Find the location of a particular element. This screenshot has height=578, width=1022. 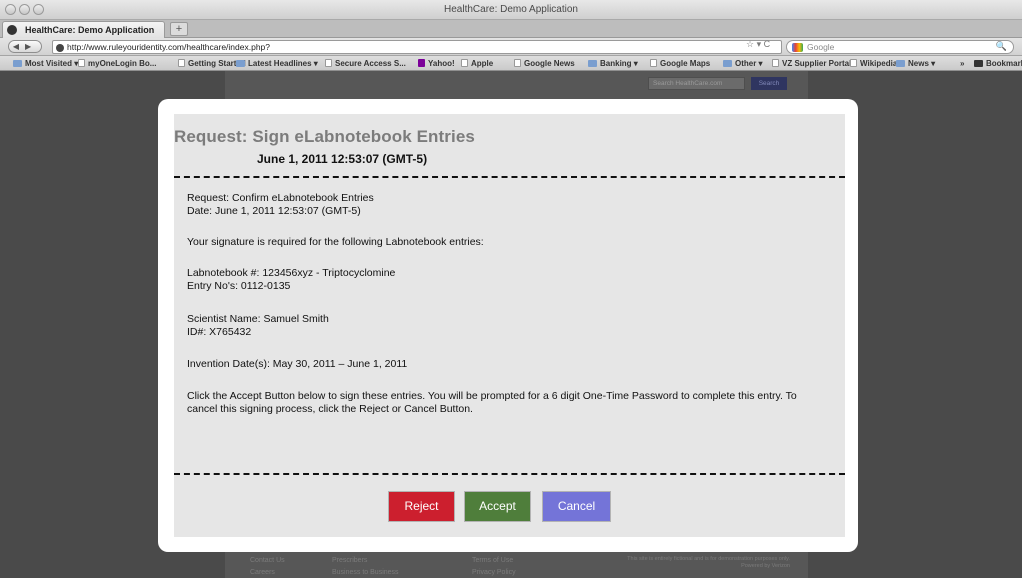

bookmark-label: » is located at coordinates (962, 63).